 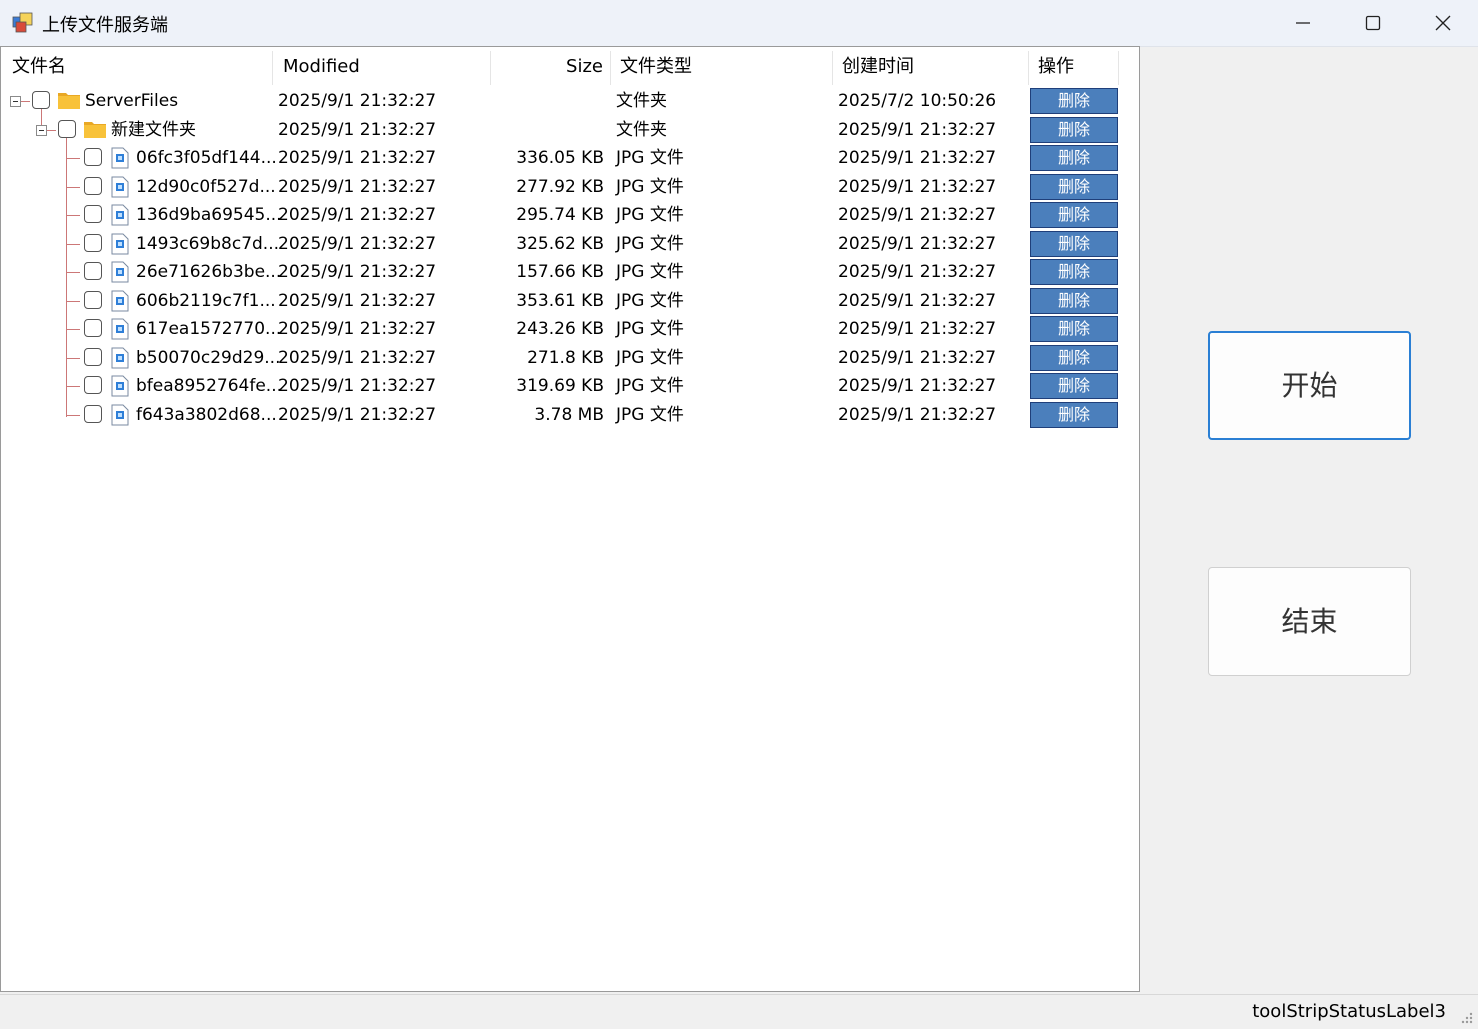 What do you see at coordinates (1443, 23) in the screenshot?
I see `close-button` at bounding box center [1443, 23].